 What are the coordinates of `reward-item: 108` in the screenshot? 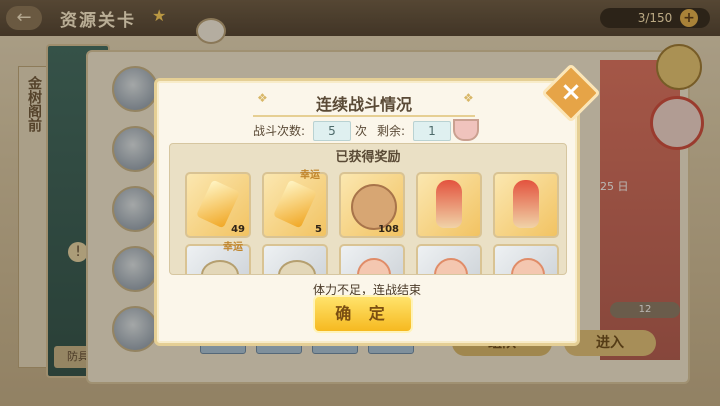 It's located at (372, 205).